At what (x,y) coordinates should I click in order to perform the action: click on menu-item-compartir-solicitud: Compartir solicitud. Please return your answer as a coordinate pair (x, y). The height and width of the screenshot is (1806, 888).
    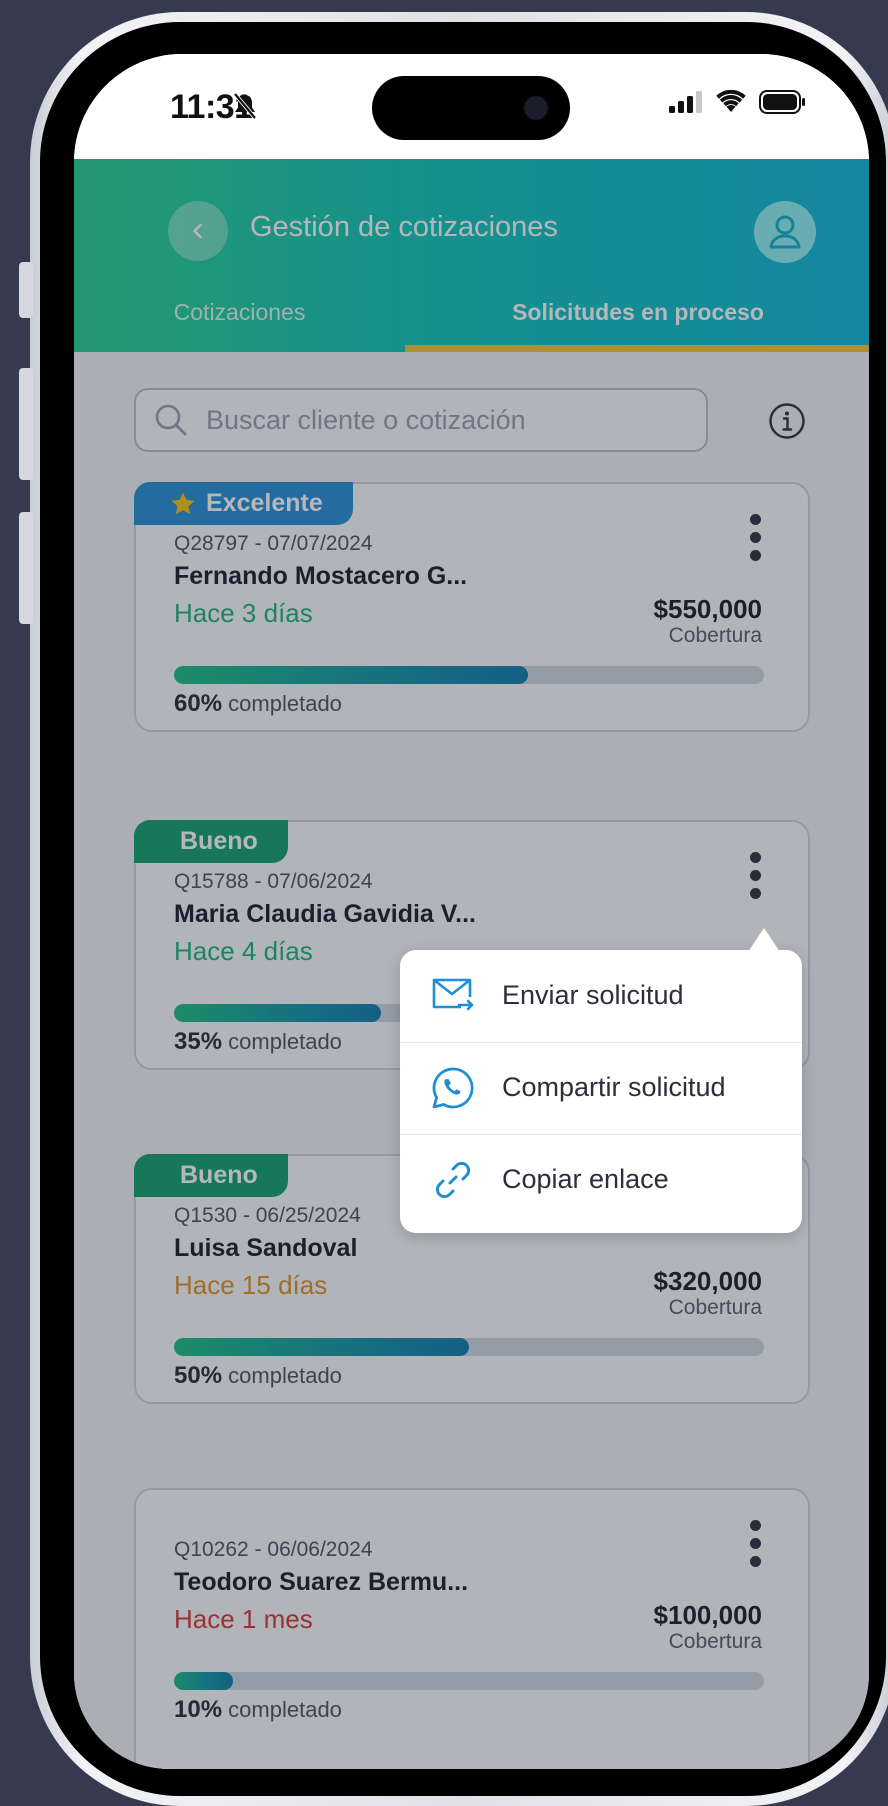
    Looking at the image, I should click on (601, 1087).